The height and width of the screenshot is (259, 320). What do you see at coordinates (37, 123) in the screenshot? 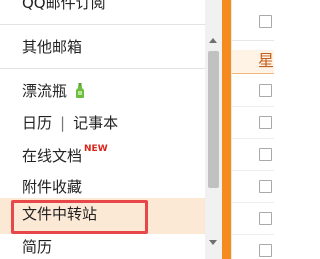
I see `calendar-link: 日历` at bounding box center [37, 123].